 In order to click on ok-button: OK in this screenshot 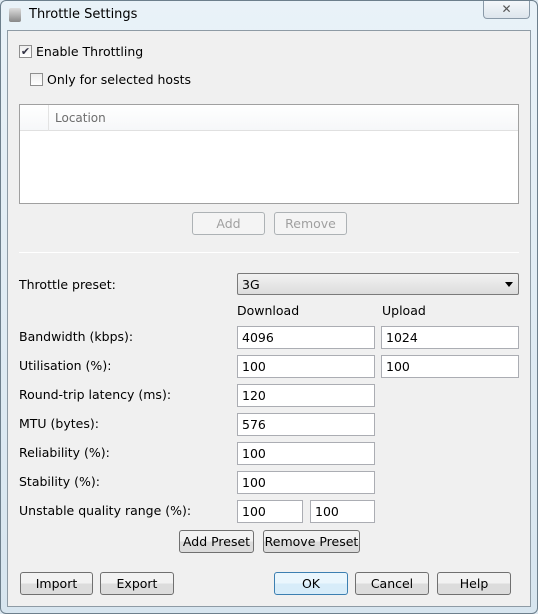, I will do `click(311, 583)`.